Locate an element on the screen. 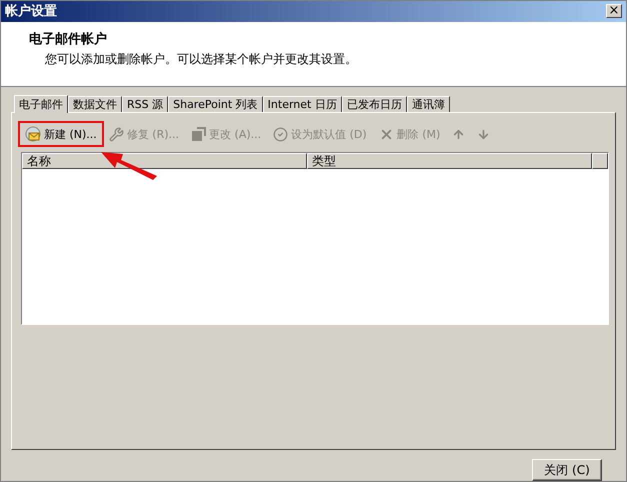  tab: SharePoint 列表 is located at coordinates (215, 104).